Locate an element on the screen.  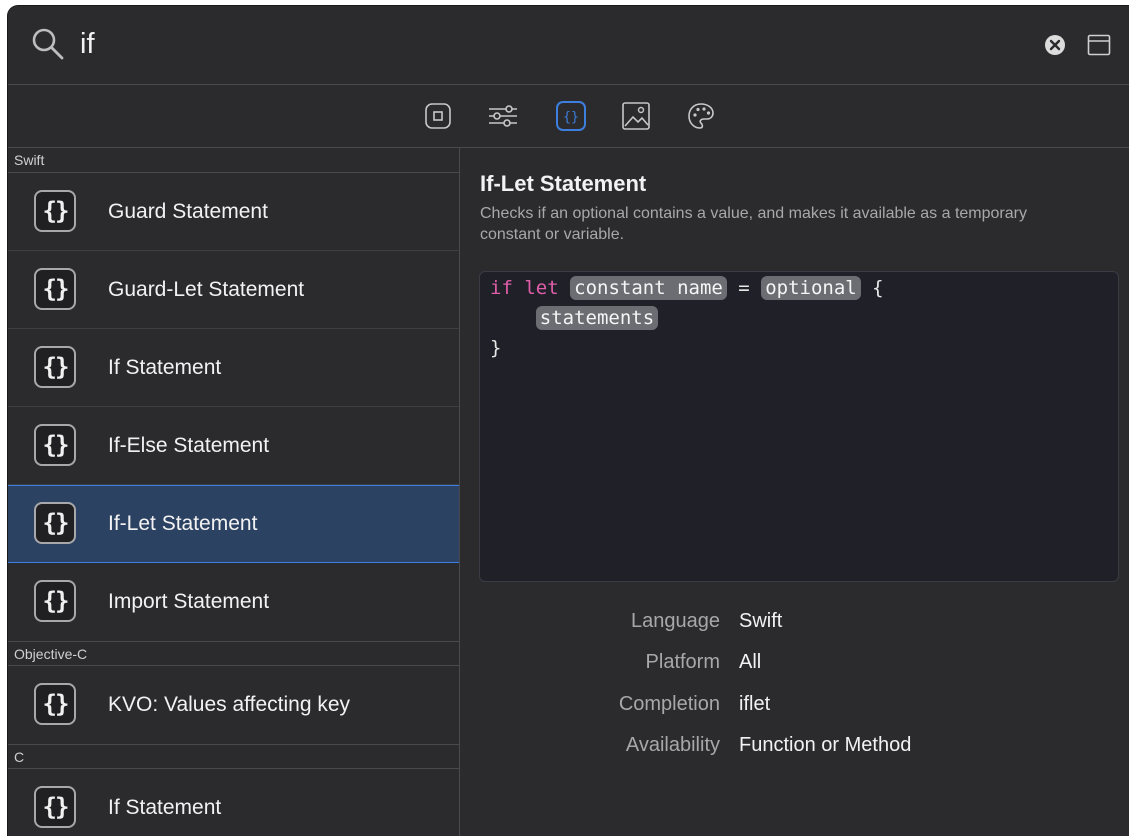
list-item: {} If-Else Statement is located at coordinates (233, 446).